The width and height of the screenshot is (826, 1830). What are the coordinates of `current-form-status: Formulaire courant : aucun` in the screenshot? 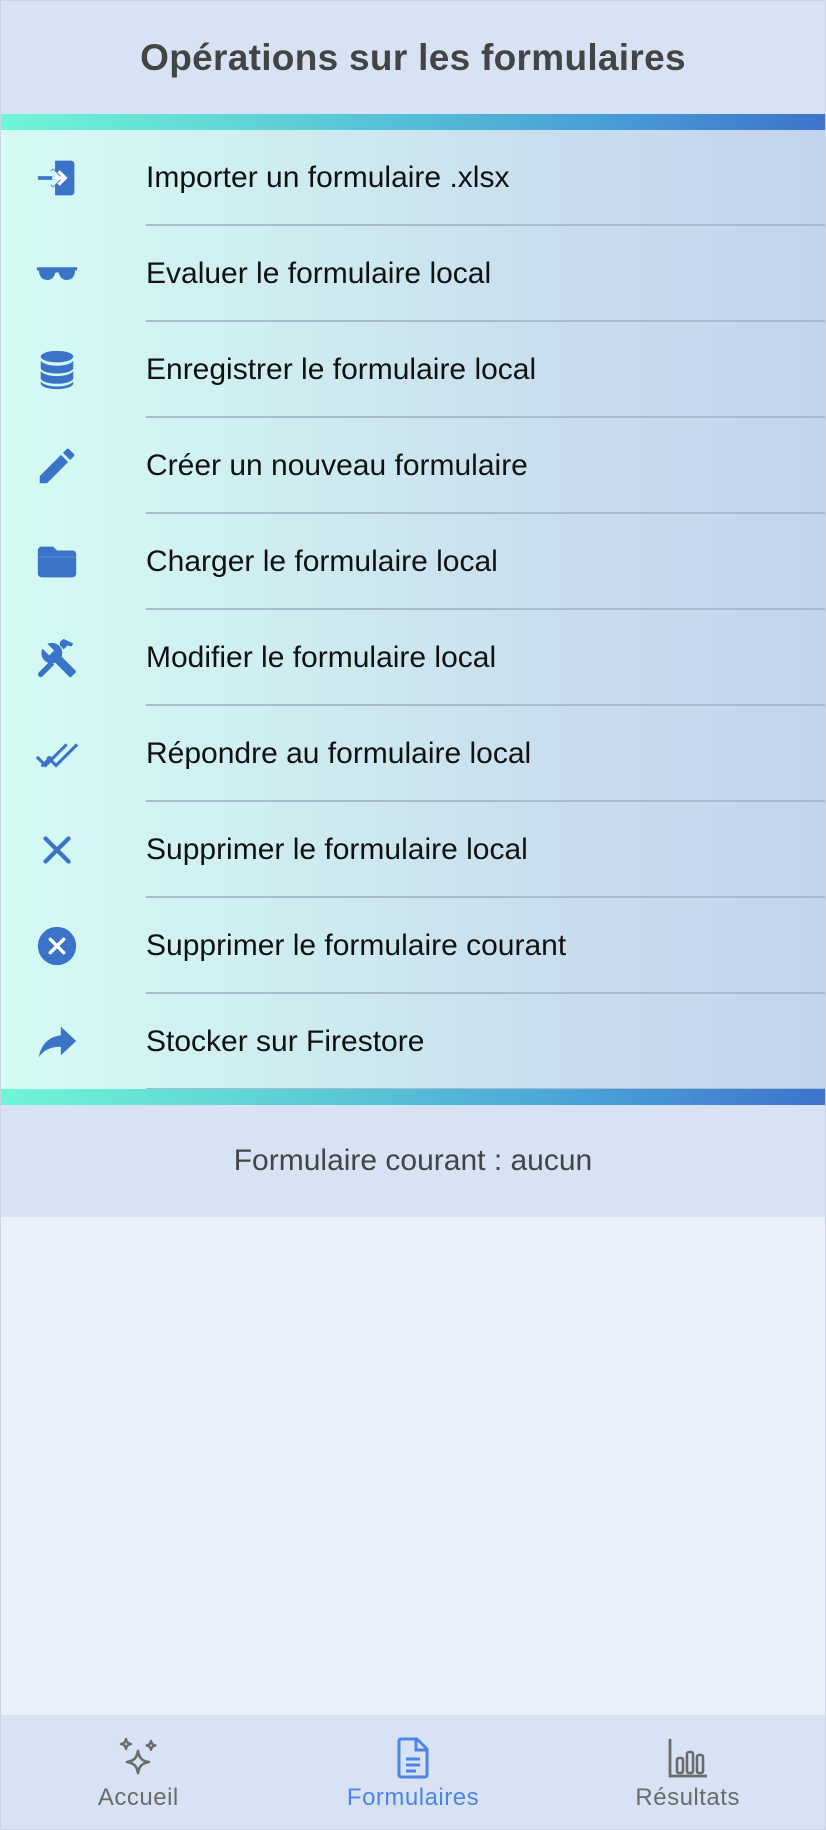 It's located at (413, 1161).